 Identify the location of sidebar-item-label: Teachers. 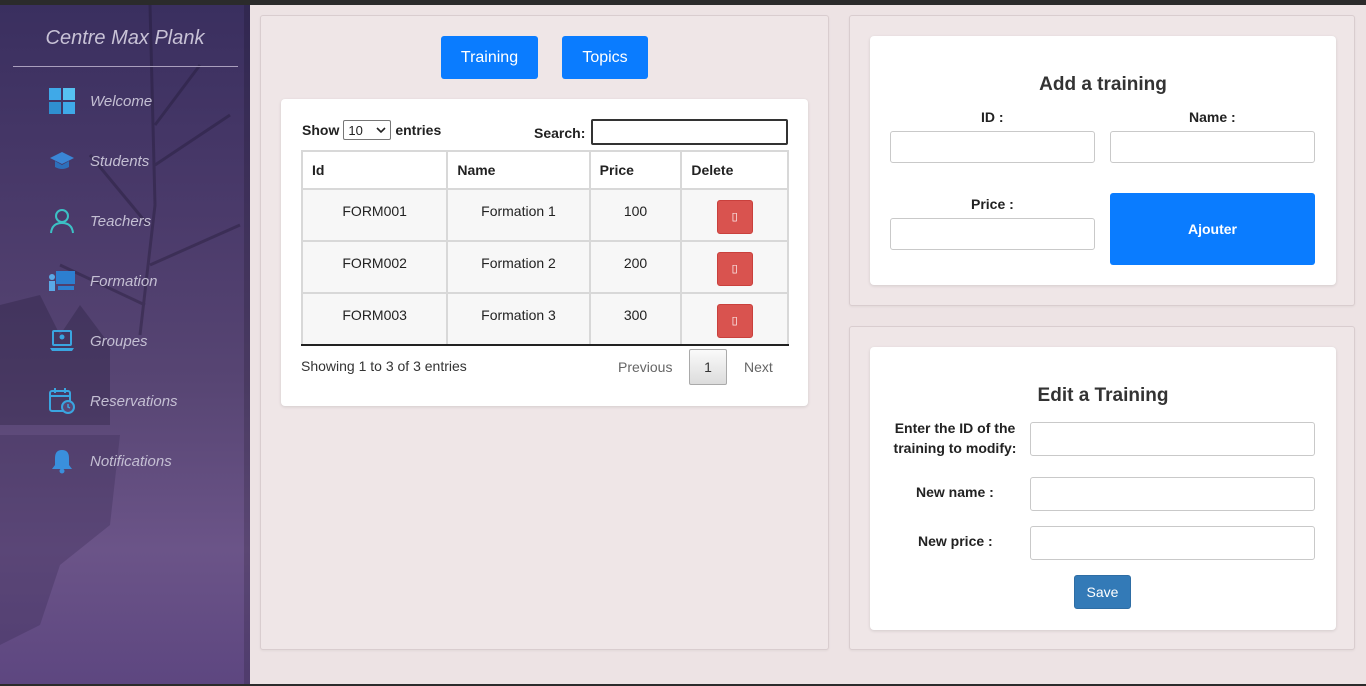
(121, 221).